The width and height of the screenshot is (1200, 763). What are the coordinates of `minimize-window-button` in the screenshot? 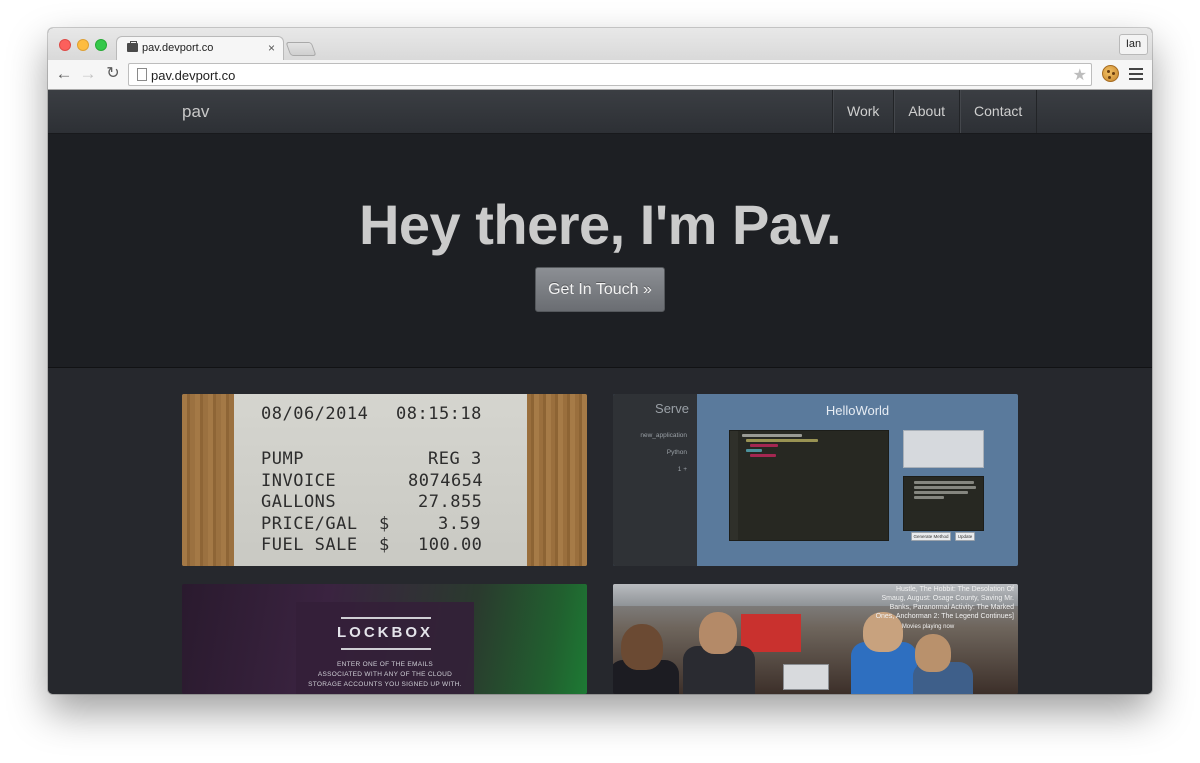 It's located at (83, 45).